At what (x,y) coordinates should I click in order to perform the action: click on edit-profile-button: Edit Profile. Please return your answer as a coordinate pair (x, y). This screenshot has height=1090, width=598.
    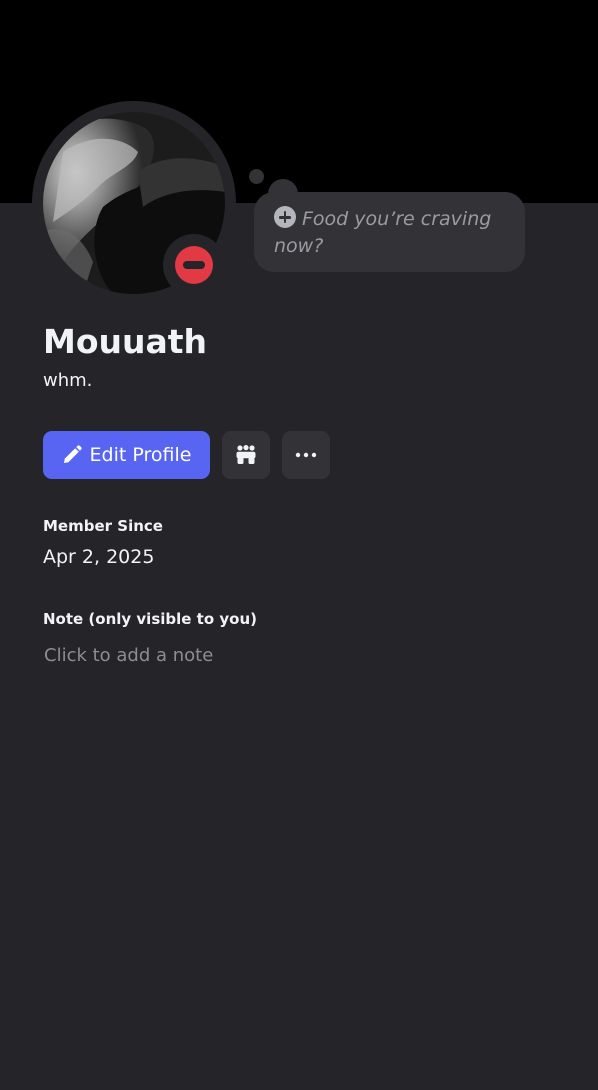
    Looking at the image, I should click on (126, 455).